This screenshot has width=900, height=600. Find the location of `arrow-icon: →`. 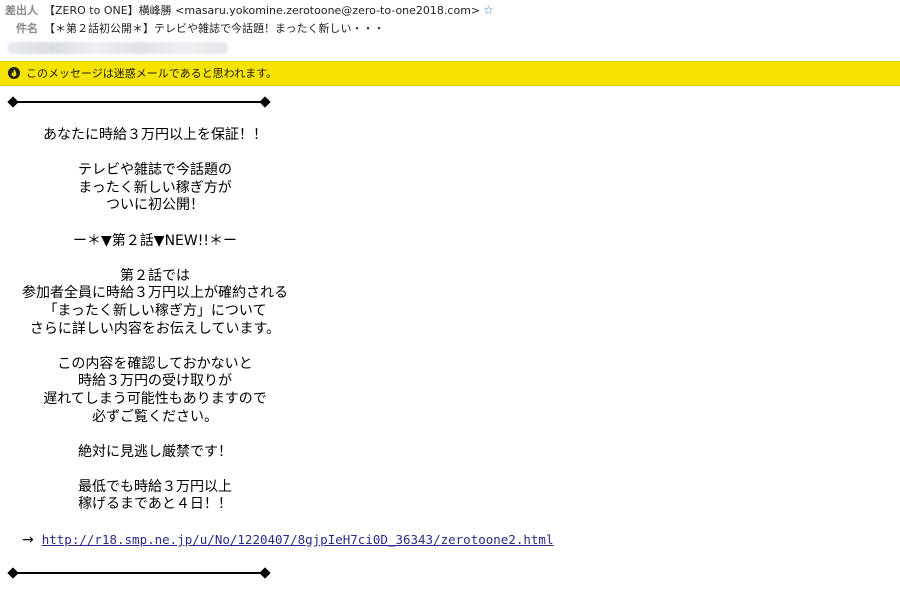

arrow-icon: → is located at coordinates (28, 540).